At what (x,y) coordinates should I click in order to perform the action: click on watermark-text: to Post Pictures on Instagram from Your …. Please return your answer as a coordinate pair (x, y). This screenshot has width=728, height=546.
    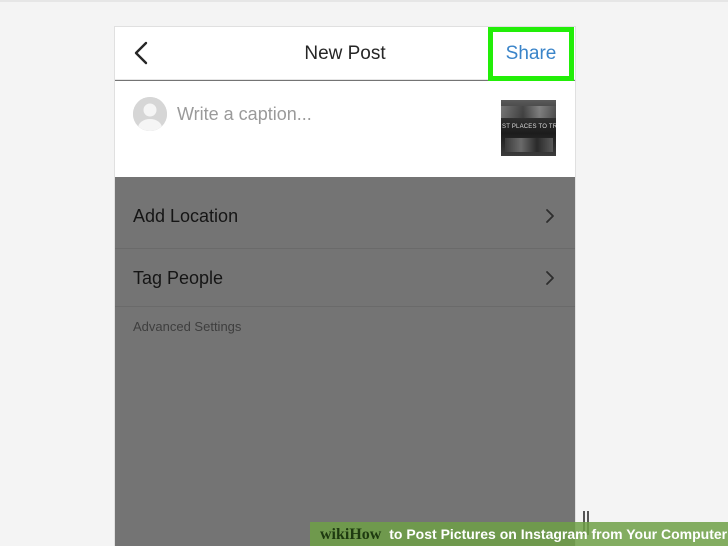
    Looking at the image, I should click on (558, 534).